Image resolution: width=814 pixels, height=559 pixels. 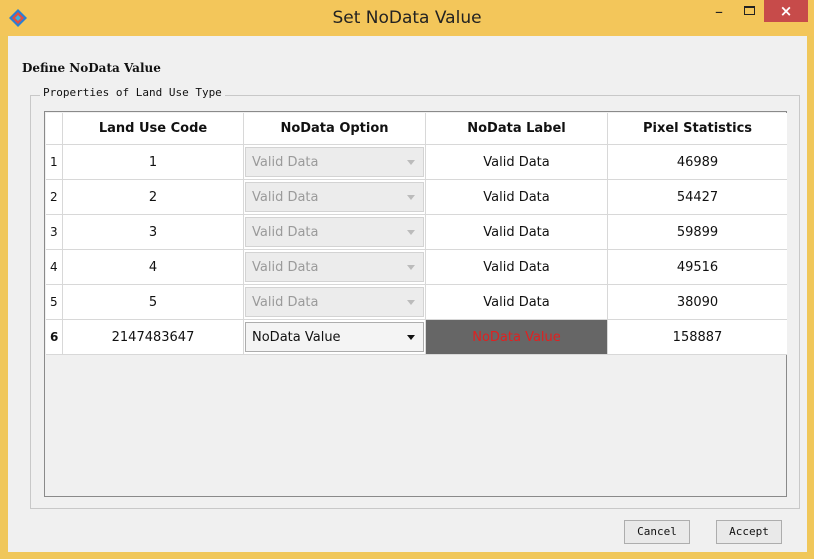 I want to click on row-number: 3, so click(x=54, y=232).